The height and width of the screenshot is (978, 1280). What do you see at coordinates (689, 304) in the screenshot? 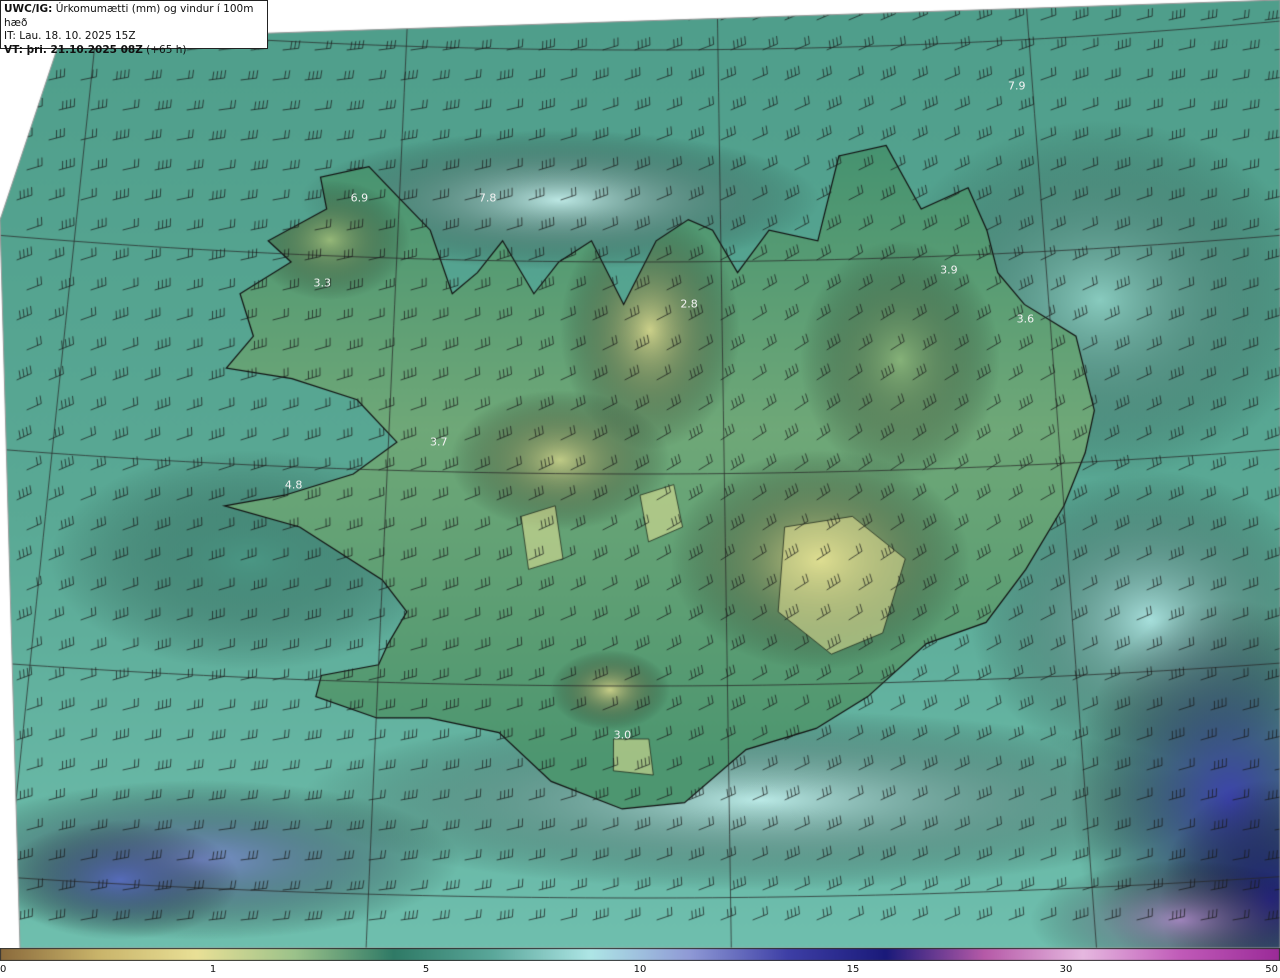
I see `map-value-label: 2.8` at bounding box center [689, 304].